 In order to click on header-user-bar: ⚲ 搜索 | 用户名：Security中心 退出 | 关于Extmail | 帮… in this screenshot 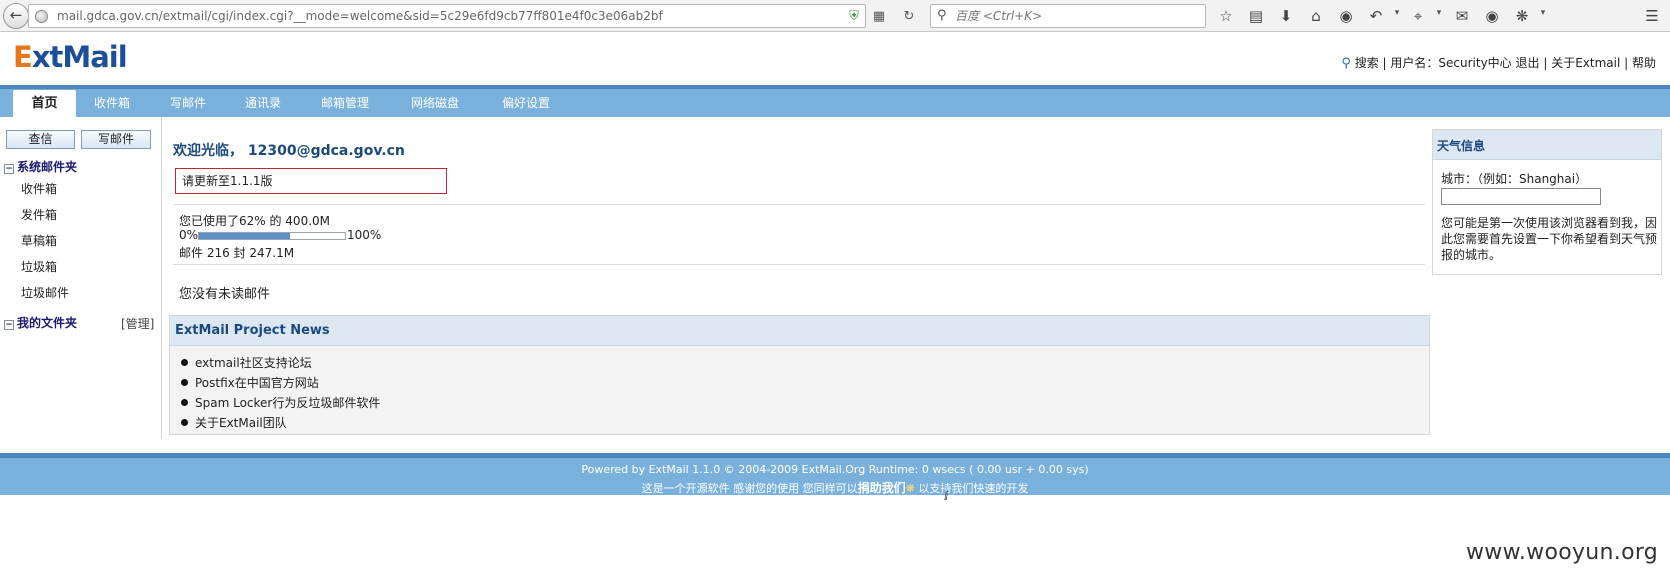, I will do `click(1498, 63)`.